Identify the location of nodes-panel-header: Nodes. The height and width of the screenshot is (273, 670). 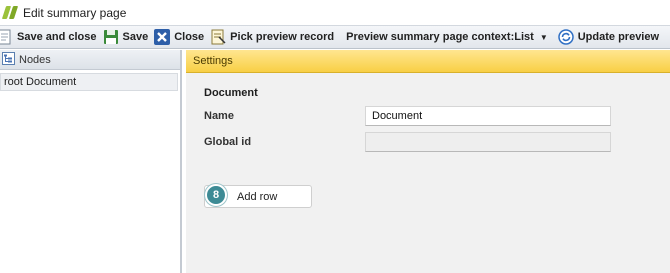
(90, 60).